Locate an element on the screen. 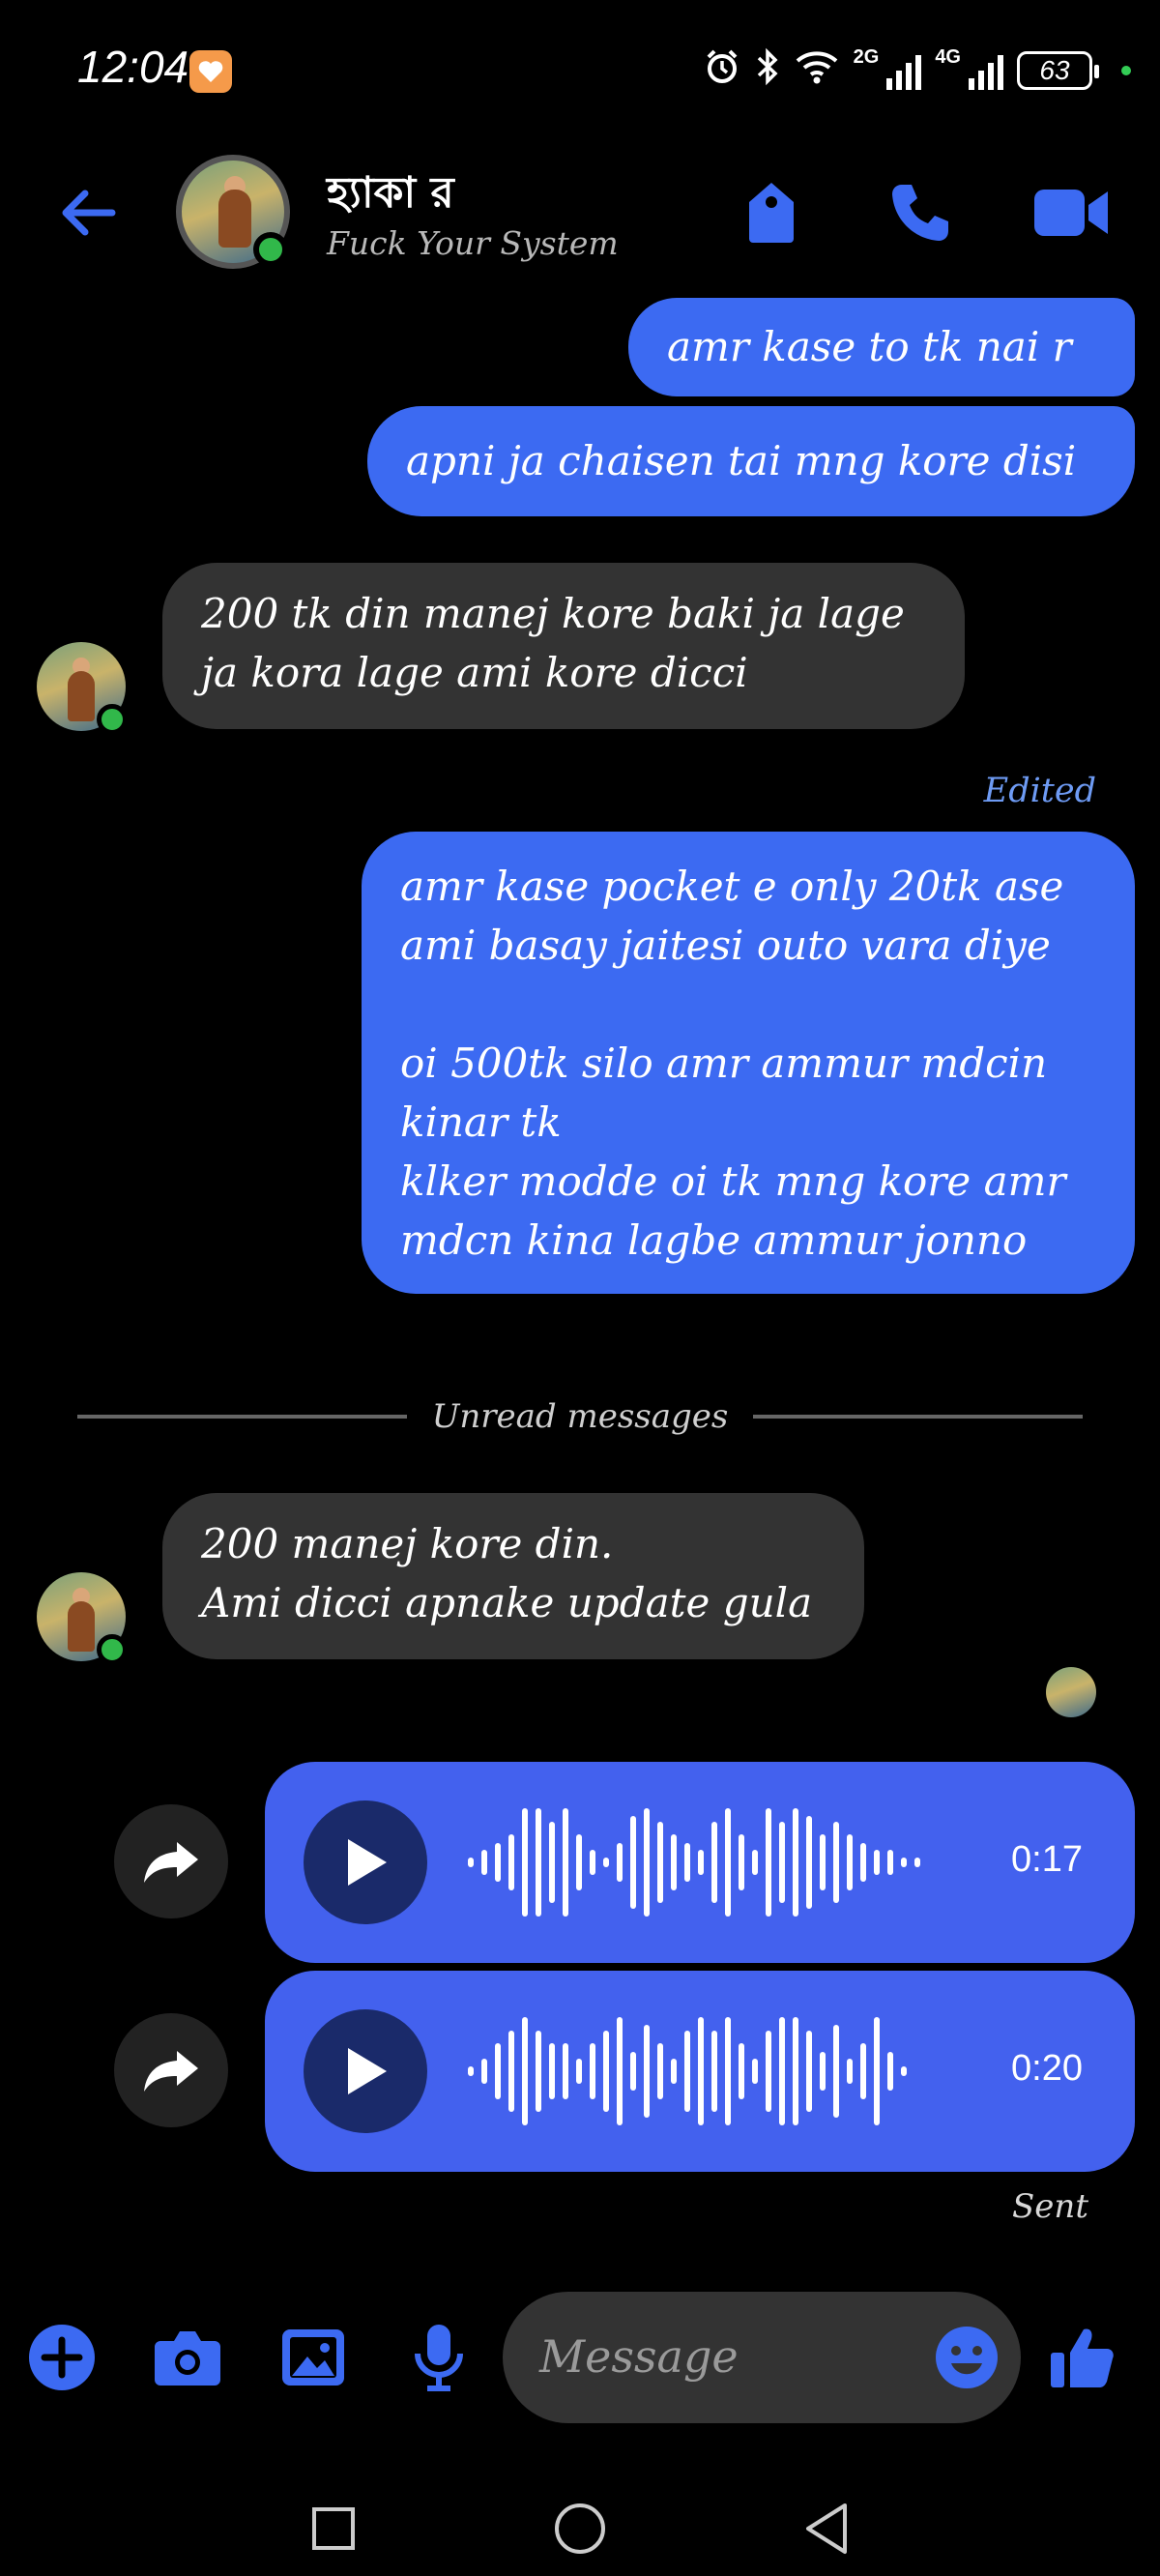 This screenshot has width=1160, height=2576. status-bar: 12:04 2G 4G 63 is located at coordinates (580, 72).